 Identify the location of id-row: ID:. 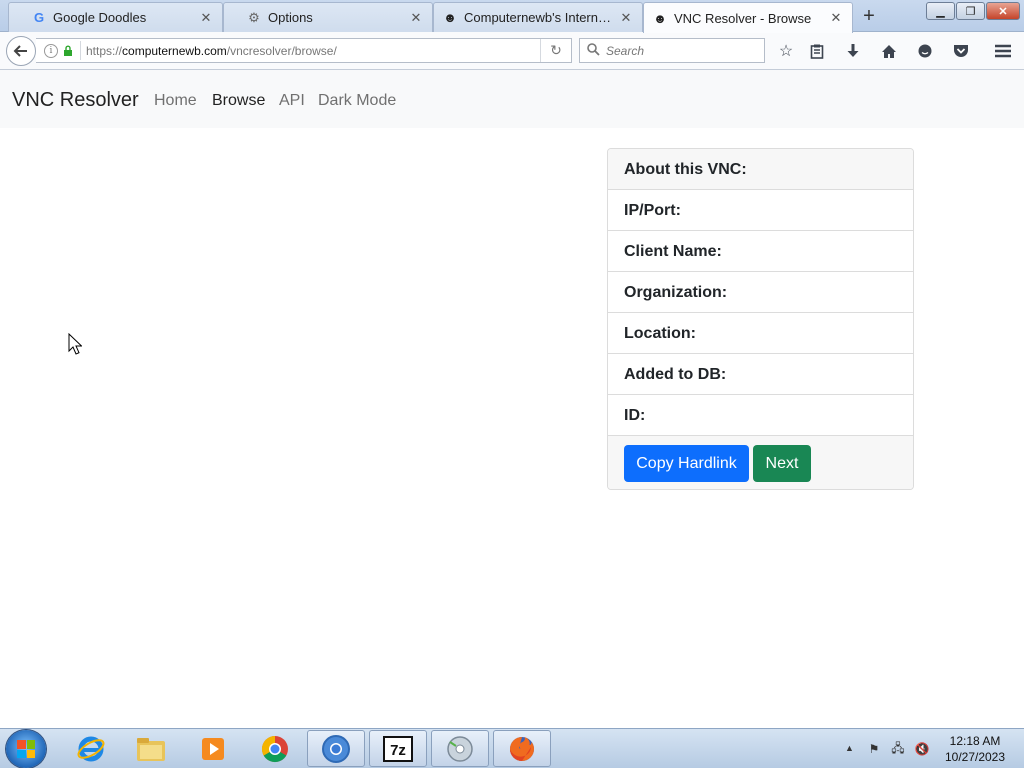
(760, 415).